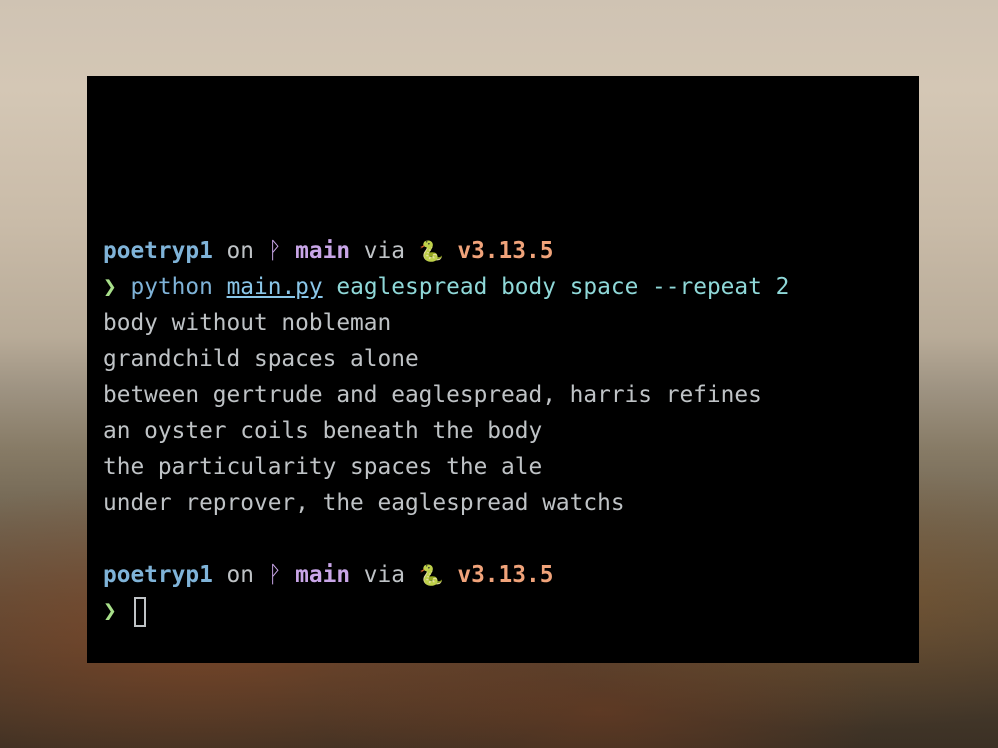 The height and width of the screenshot is (748, 998). What do you see at coordinates (503, 611) in the screenshot?
I see `input-line: ❯` at bounding box center [503, 611].